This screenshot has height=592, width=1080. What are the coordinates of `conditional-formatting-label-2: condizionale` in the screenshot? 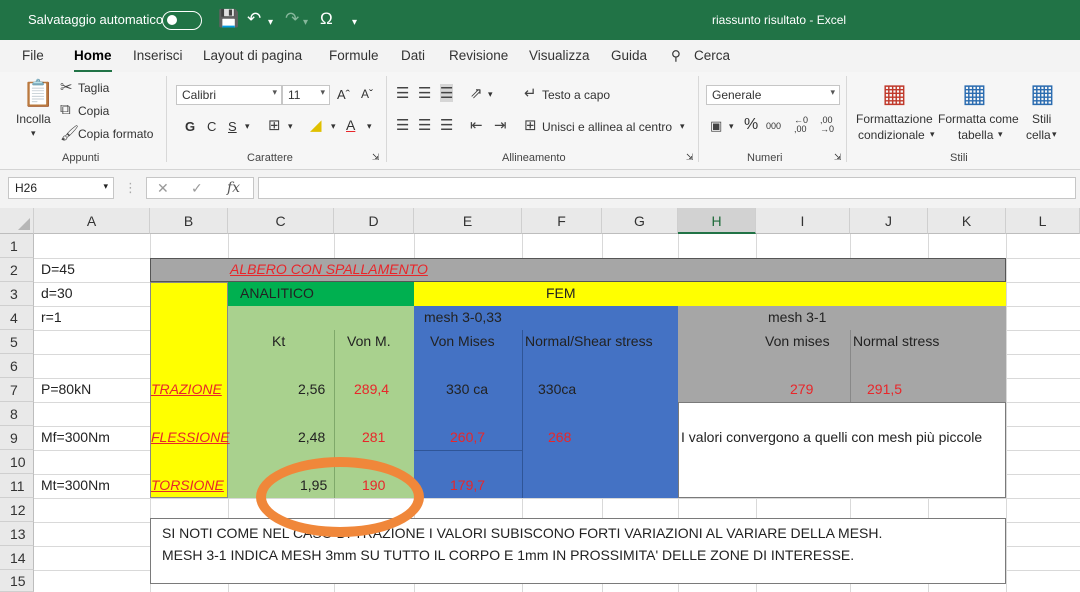 It's located at (891, 135).